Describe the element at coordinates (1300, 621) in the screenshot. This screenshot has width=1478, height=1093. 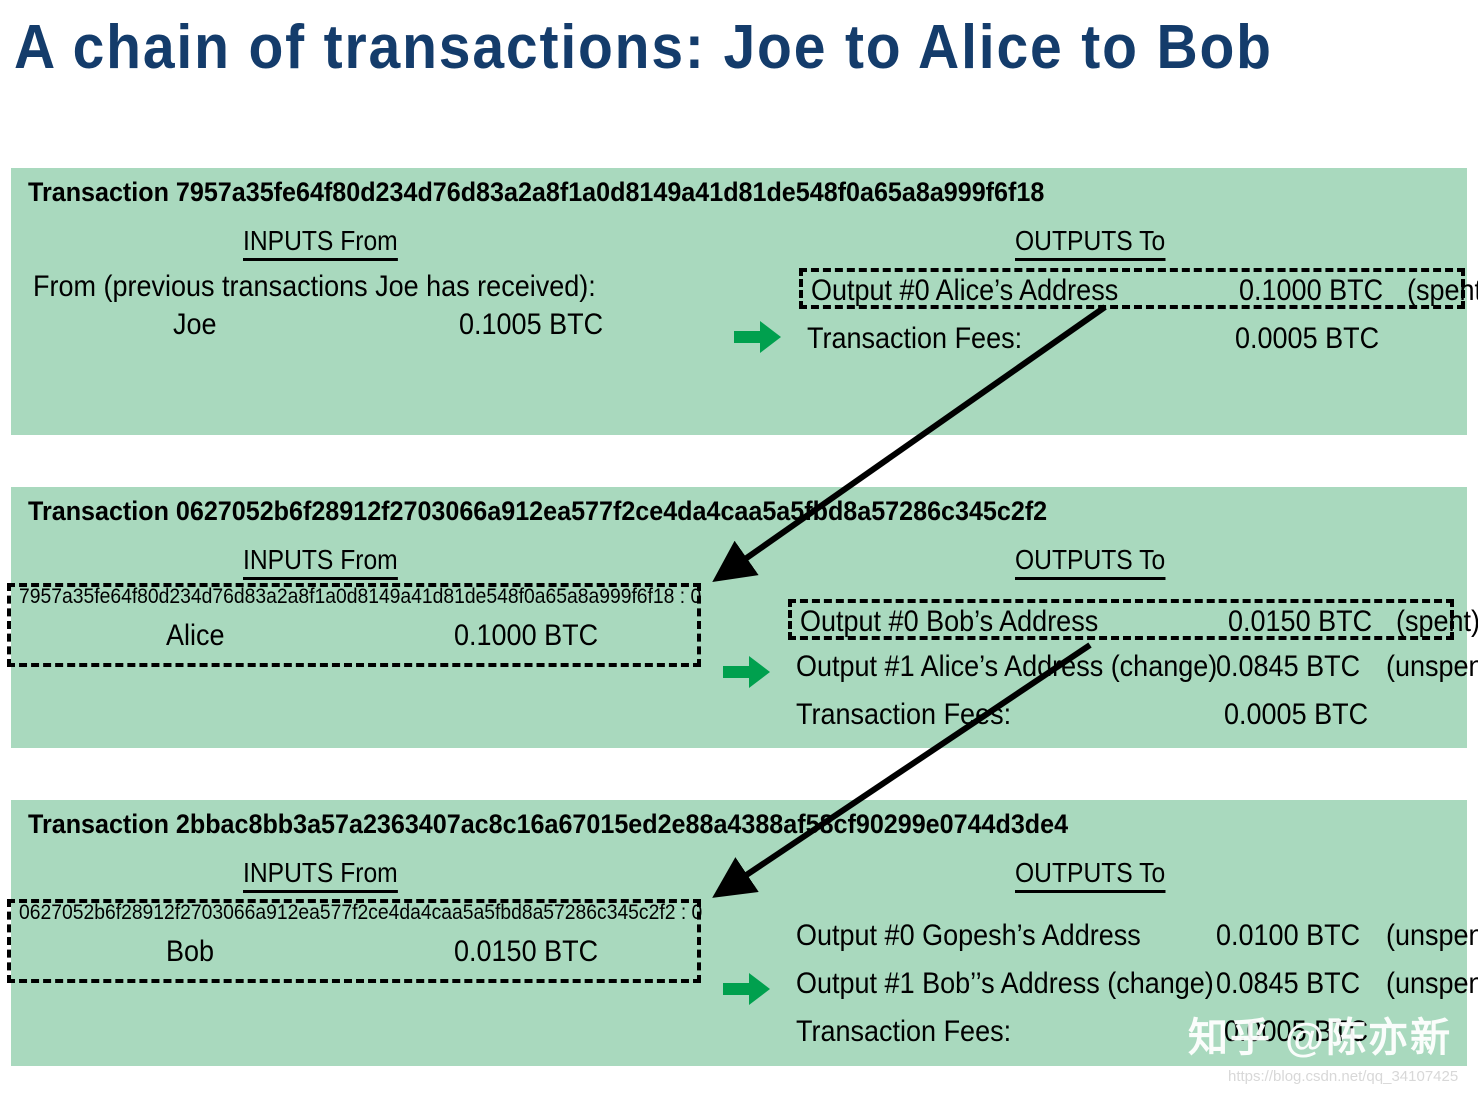
I see `output-amount: 0.0150 BTC` at that location.